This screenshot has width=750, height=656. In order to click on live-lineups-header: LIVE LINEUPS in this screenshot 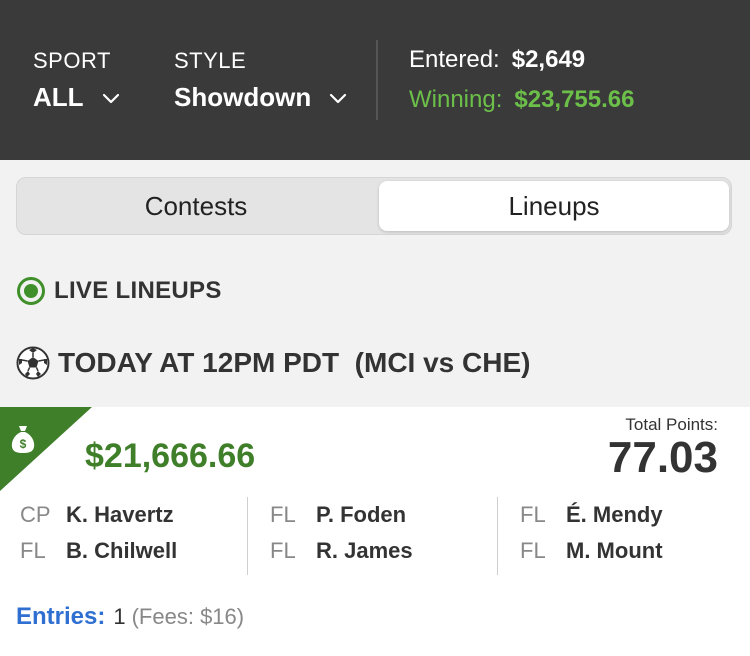, I will do `click(119, 291)`.